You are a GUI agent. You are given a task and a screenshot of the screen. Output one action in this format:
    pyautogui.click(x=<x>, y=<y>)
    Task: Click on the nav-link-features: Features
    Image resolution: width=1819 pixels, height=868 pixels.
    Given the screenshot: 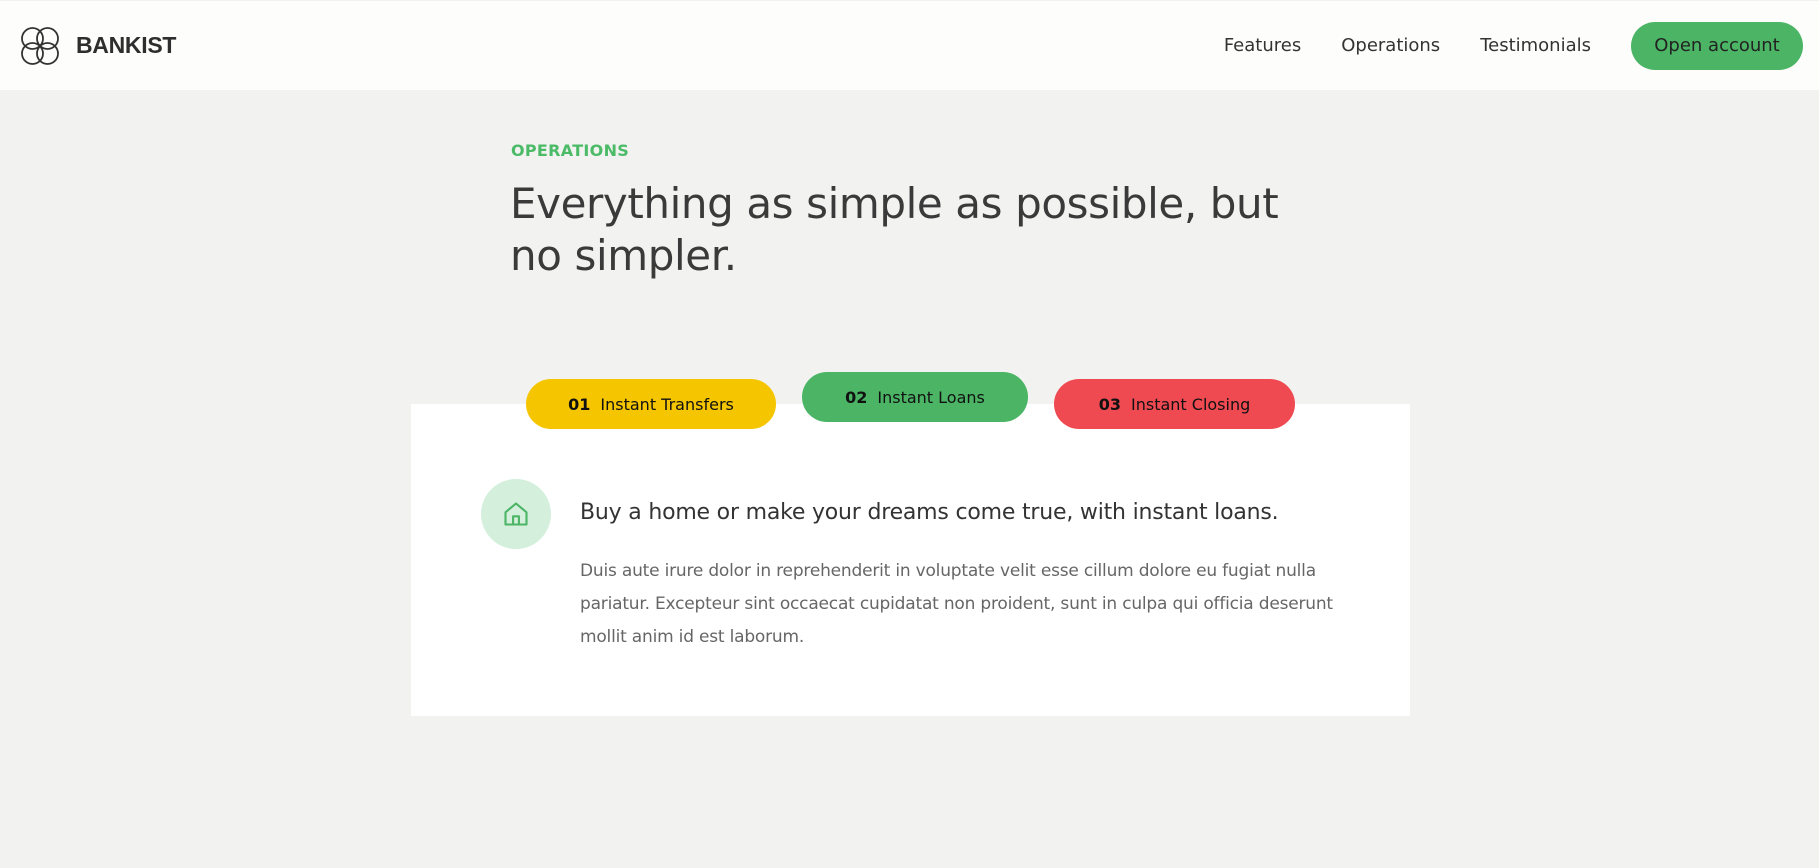 What is the action you would take?
    pyautogui.click(x=1262, y=45)
    